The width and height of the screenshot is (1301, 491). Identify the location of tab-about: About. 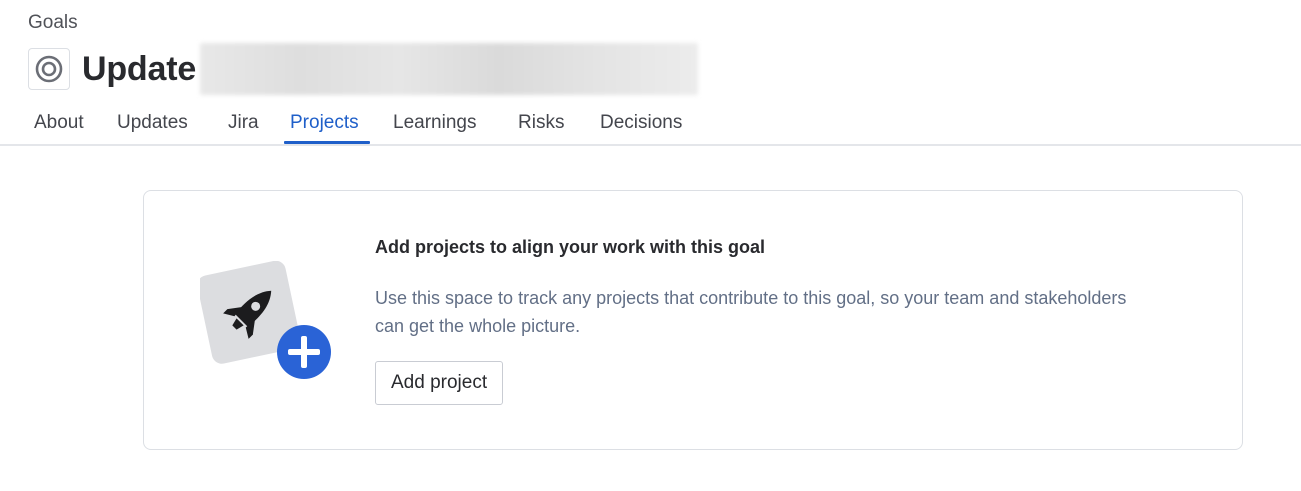
(59, 123).